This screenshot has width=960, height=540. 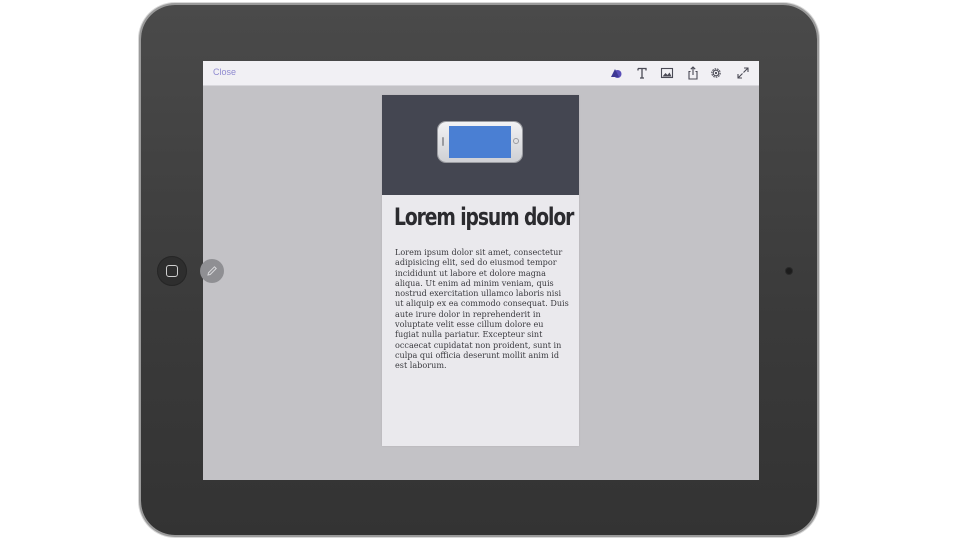 I want to click on expand-icon, so click(x=743, y=73).